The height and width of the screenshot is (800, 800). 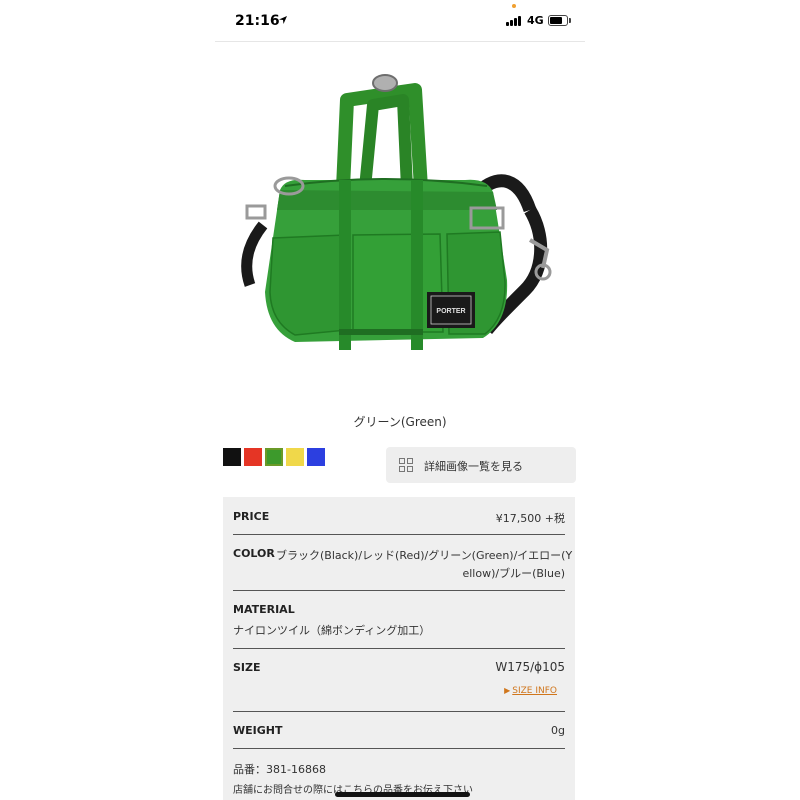 What do you see at coordinates (424, 555) in the screenshot?
I see `color-value-line1: ブラック(Black)/レッド(Red)/グリーン(Green)/イエロー(Y` at bounding box center [424, 555].